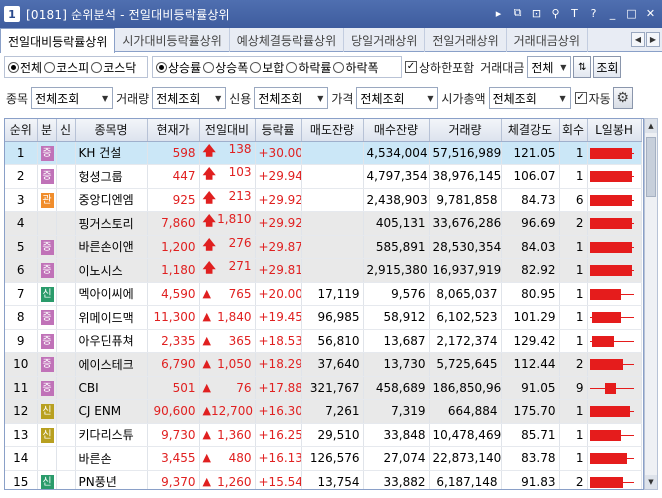  Describe the element at coordinates (466, 40) in the screenshot. I see `tab-prev-volume-top: 전일거래상위` at that location.